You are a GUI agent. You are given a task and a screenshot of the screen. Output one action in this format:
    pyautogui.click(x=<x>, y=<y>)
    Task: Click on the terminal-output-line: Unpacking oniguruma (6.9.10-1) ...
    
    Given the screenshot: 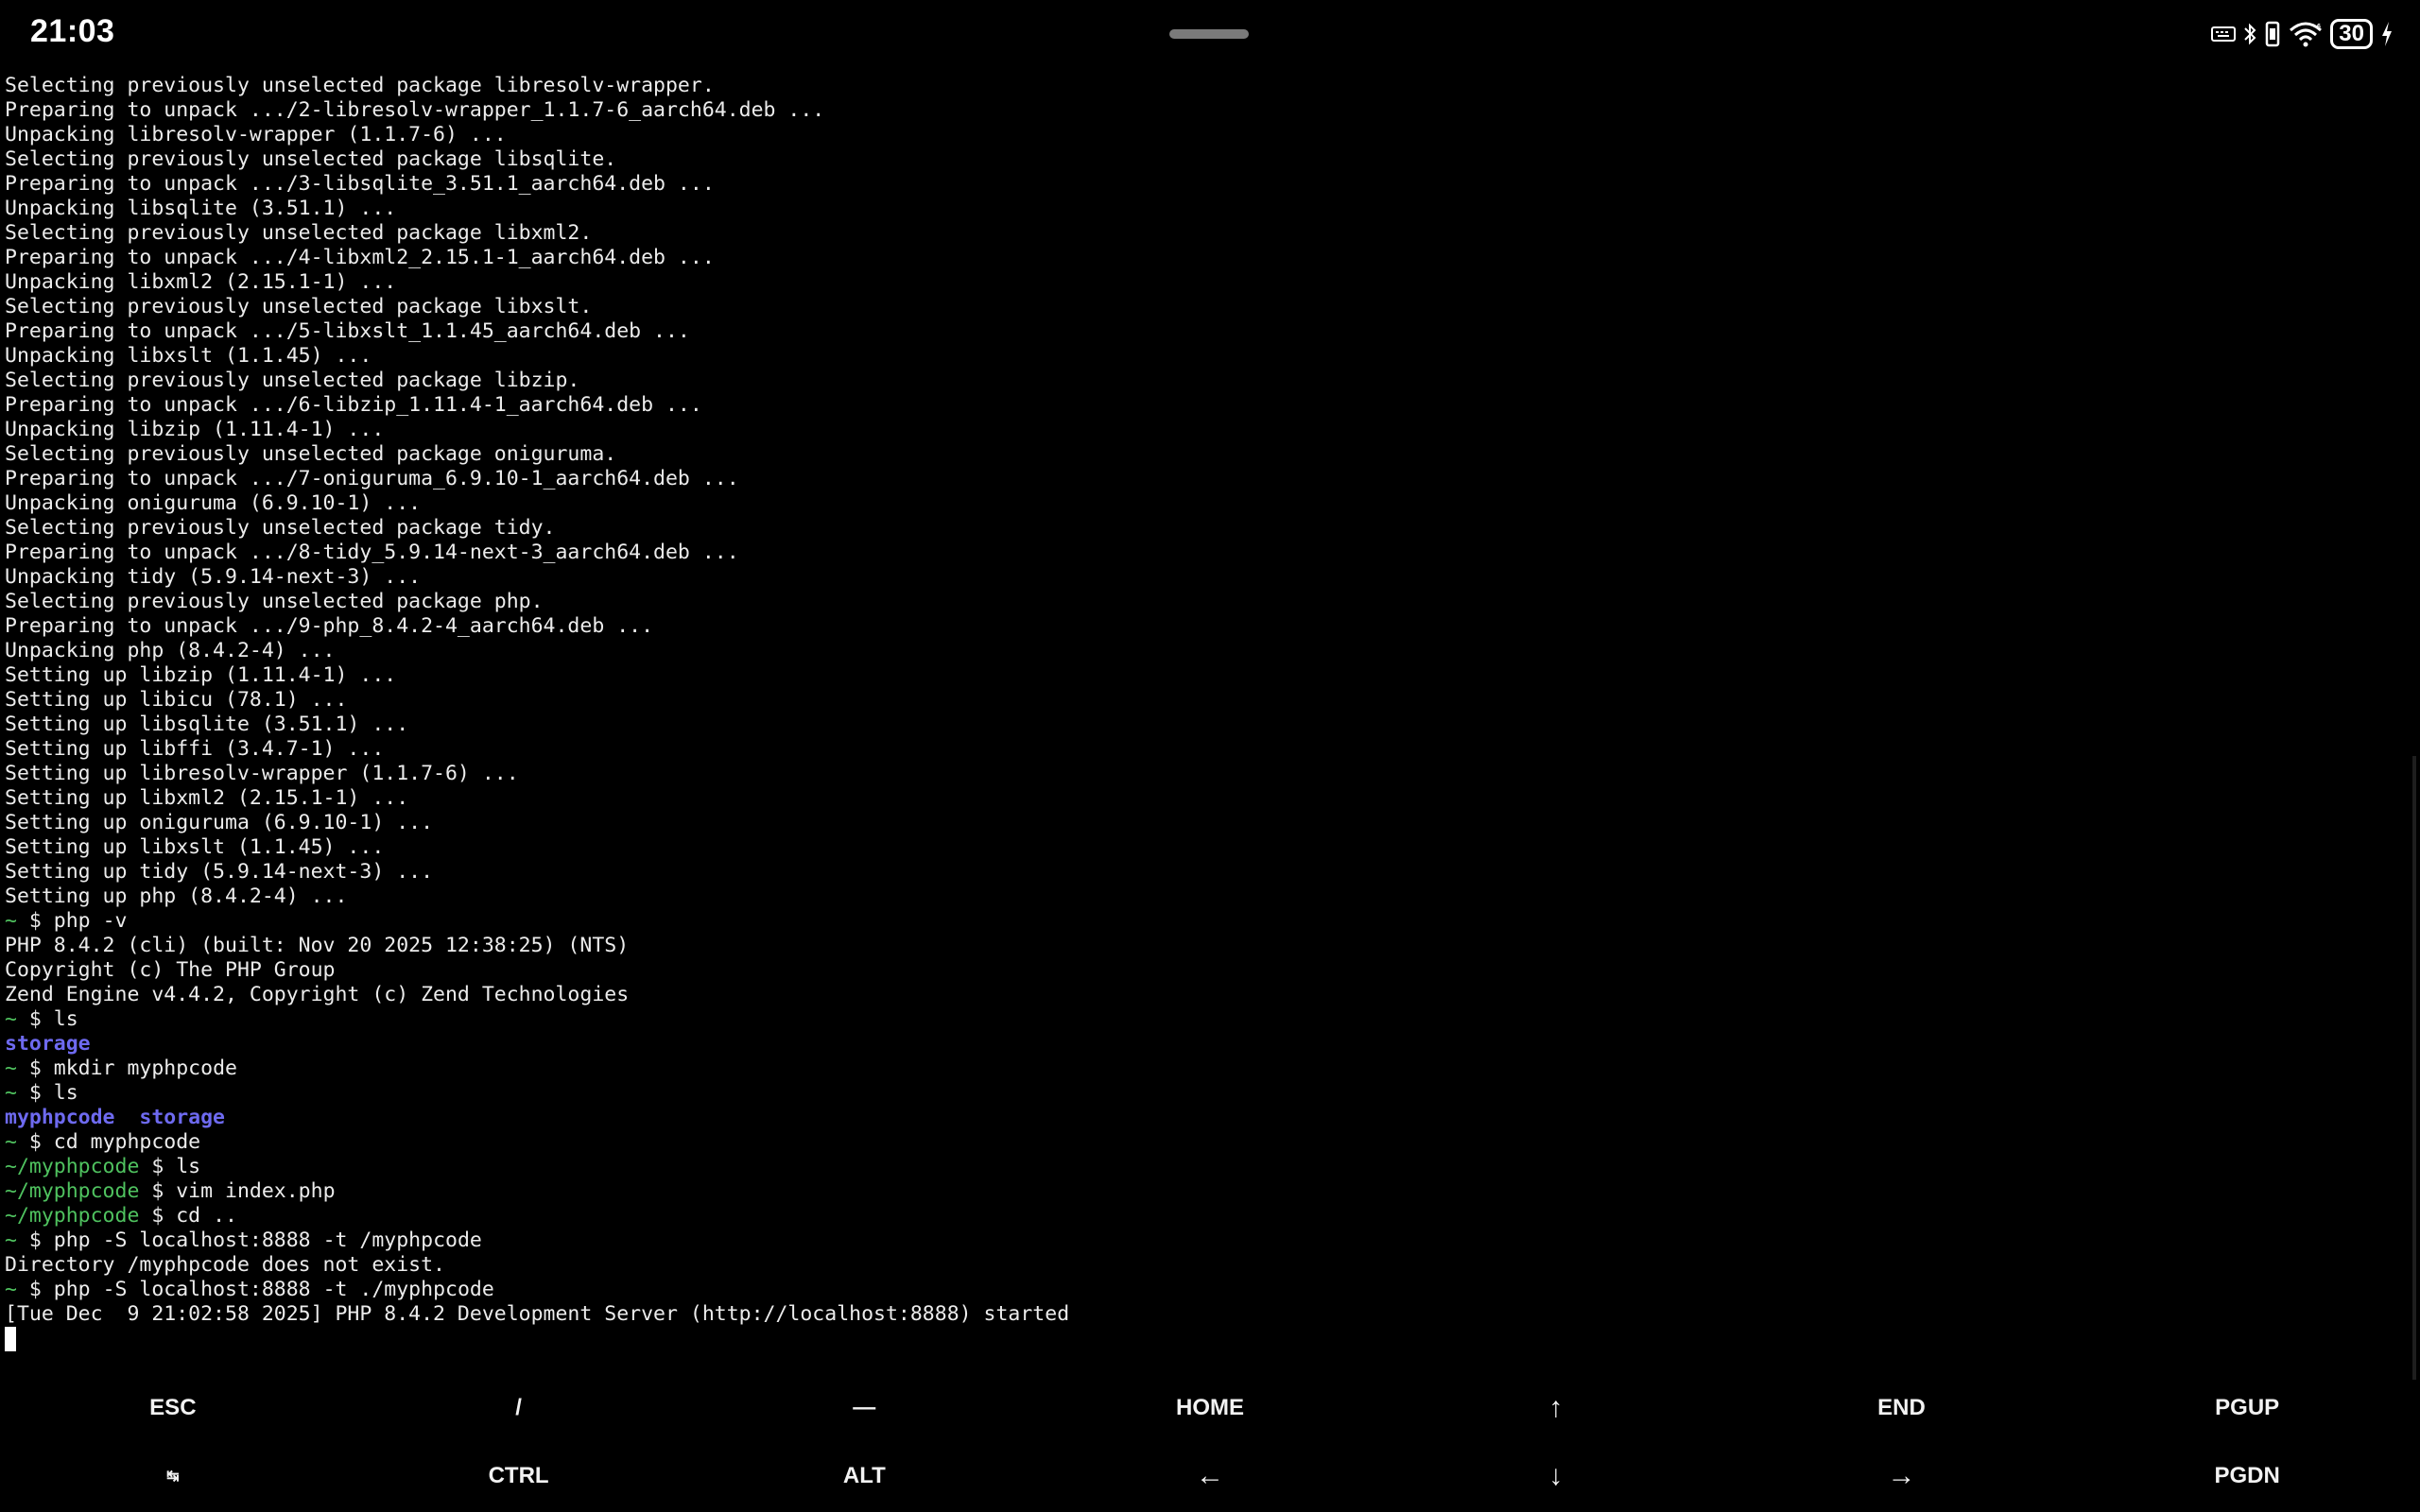 What is the action you would take?
    pyautogui.click(x=213, y=503)
    